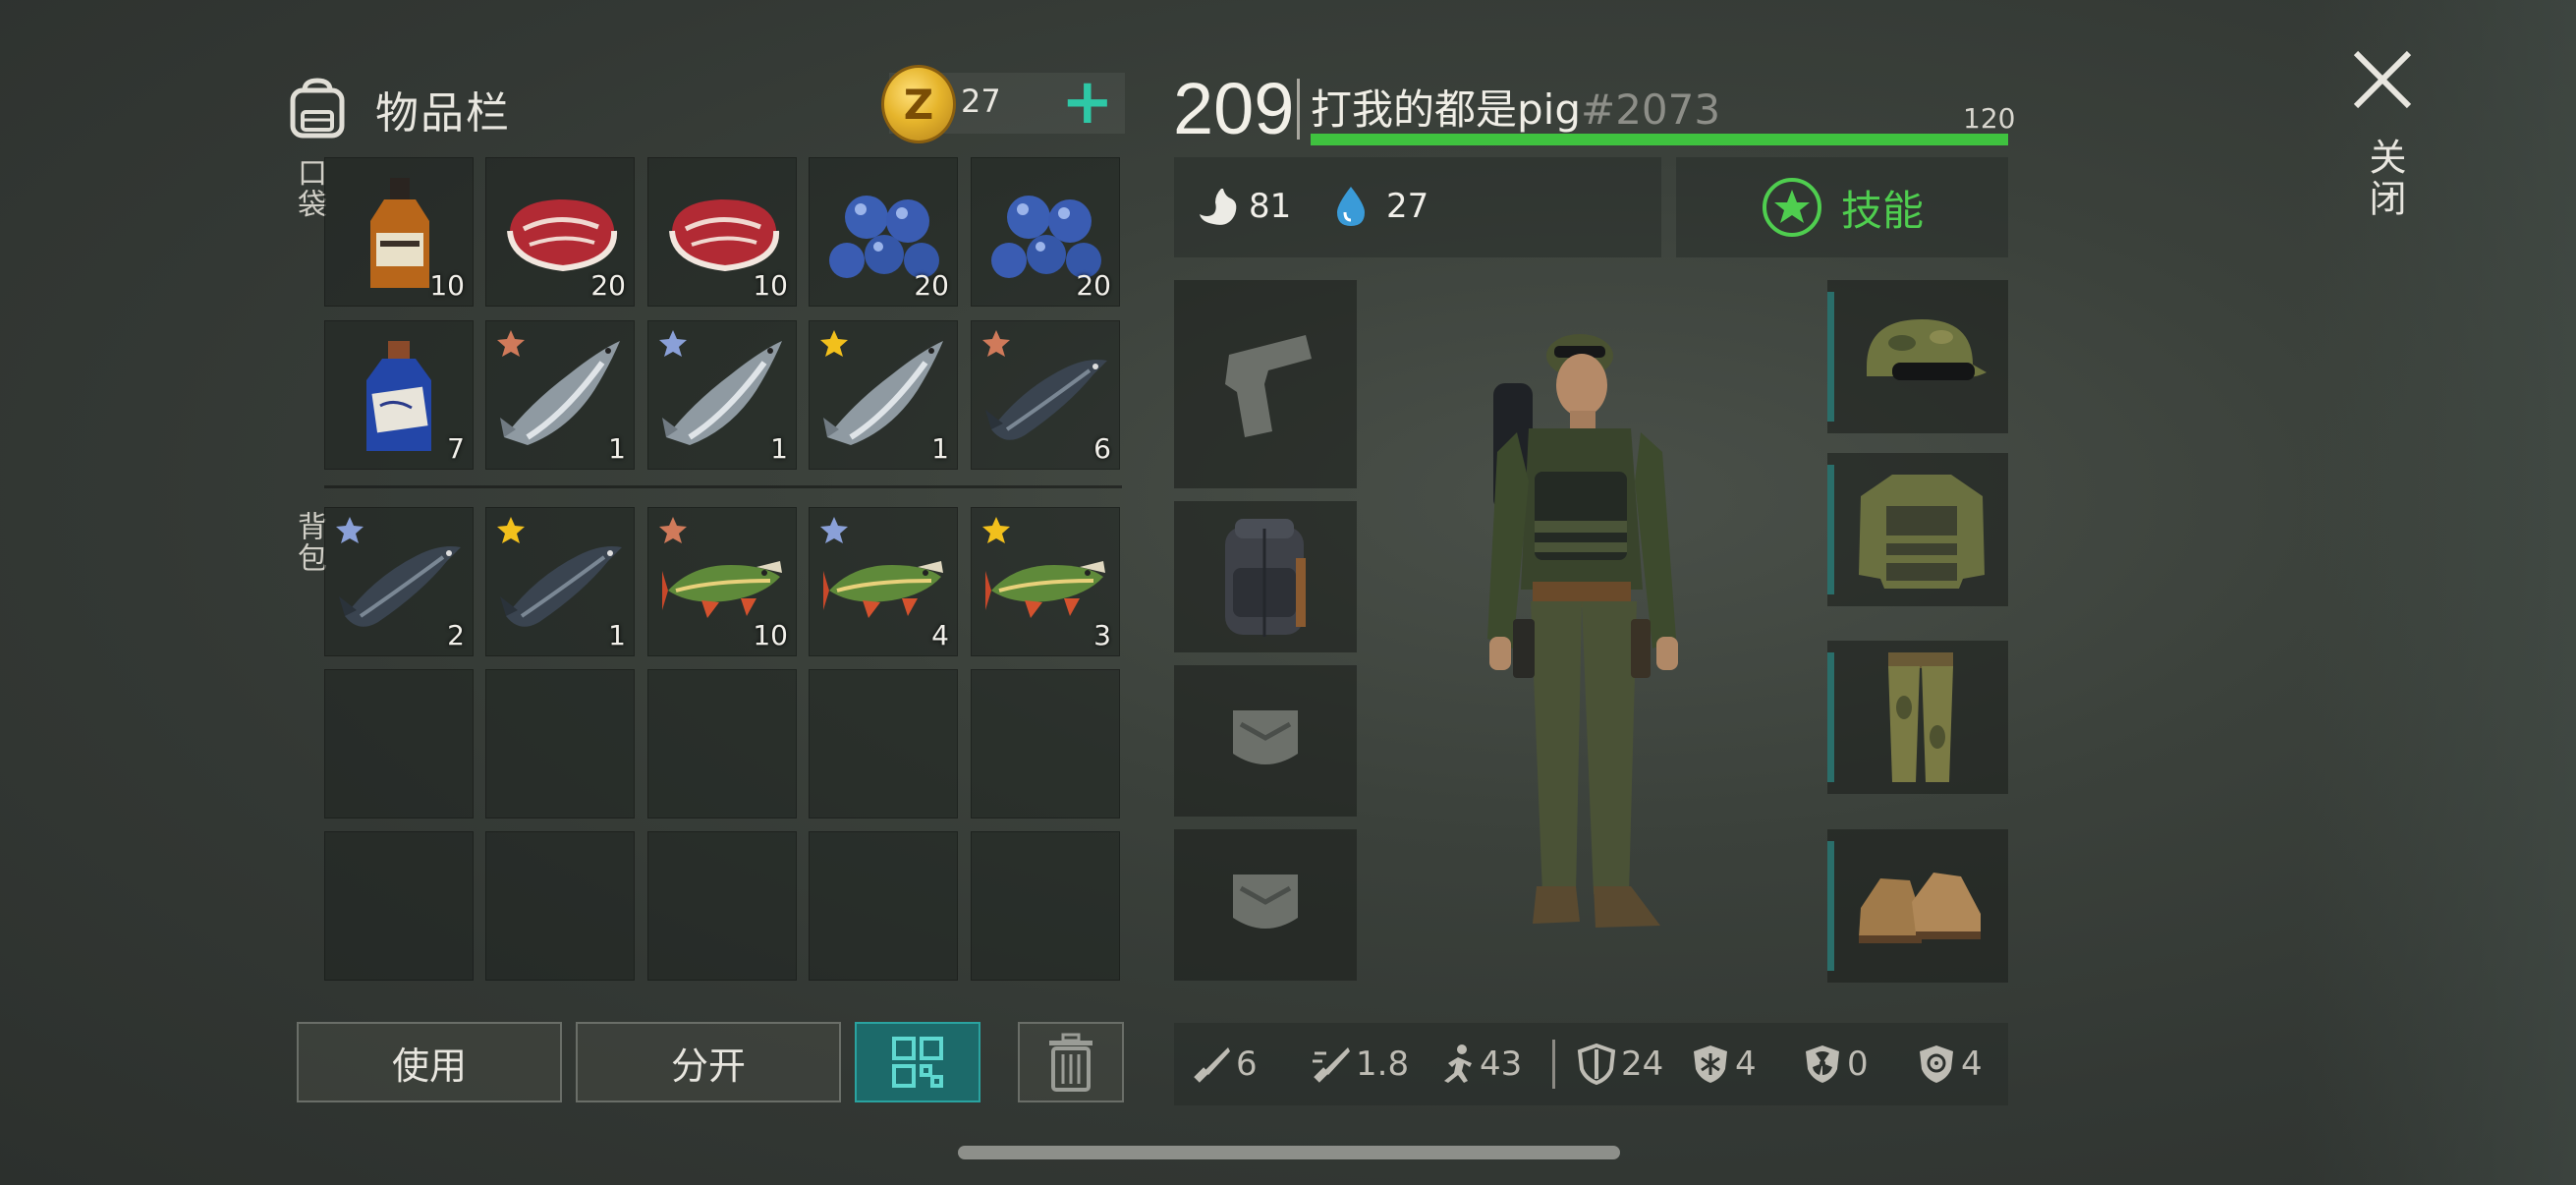  What do you see at coordinates (1989, 119) in the screenshot?
I see `xp-max: 120` at bounding box center [1989, 119].